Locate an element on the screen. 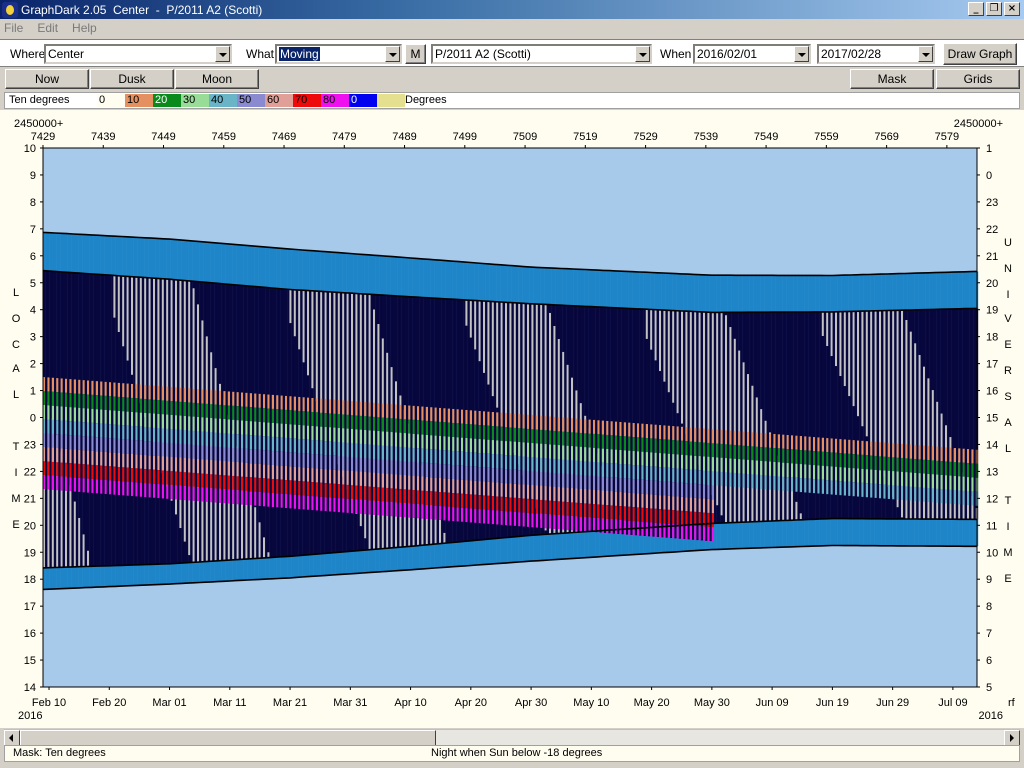  grids-button: Grids is located at coordinates (978, 79).